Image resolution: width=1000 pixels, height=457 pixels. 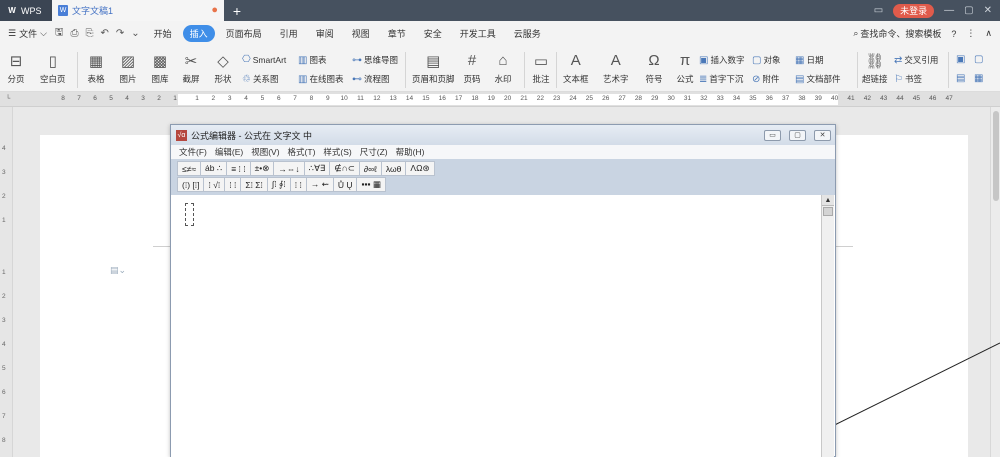 I want to click on document-tab: W 文字文稿1 ●, so click(x=138, y=10).